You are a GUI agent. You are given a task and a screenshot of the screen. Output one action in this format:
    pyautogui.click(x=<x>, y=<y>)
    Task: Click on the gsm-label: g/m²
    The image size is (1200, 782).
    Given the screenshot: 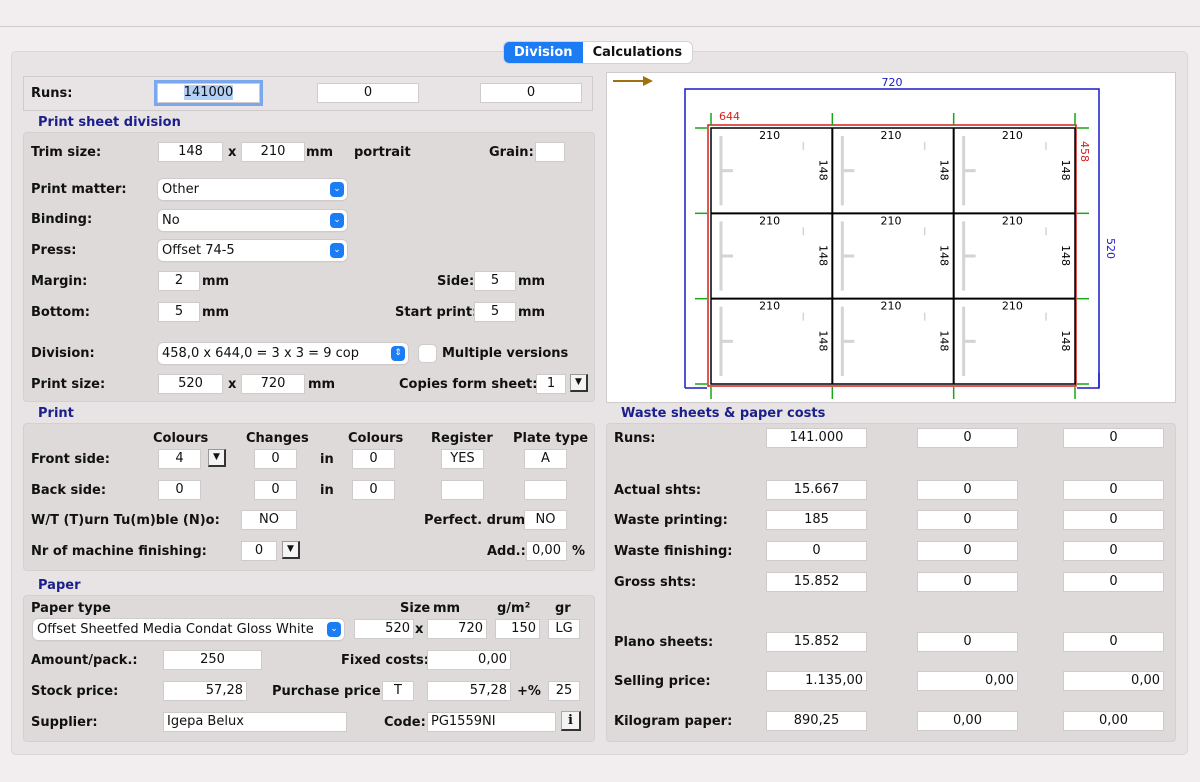 What is the action you would take?
    pyautogui.click(x=514, y=608)
    